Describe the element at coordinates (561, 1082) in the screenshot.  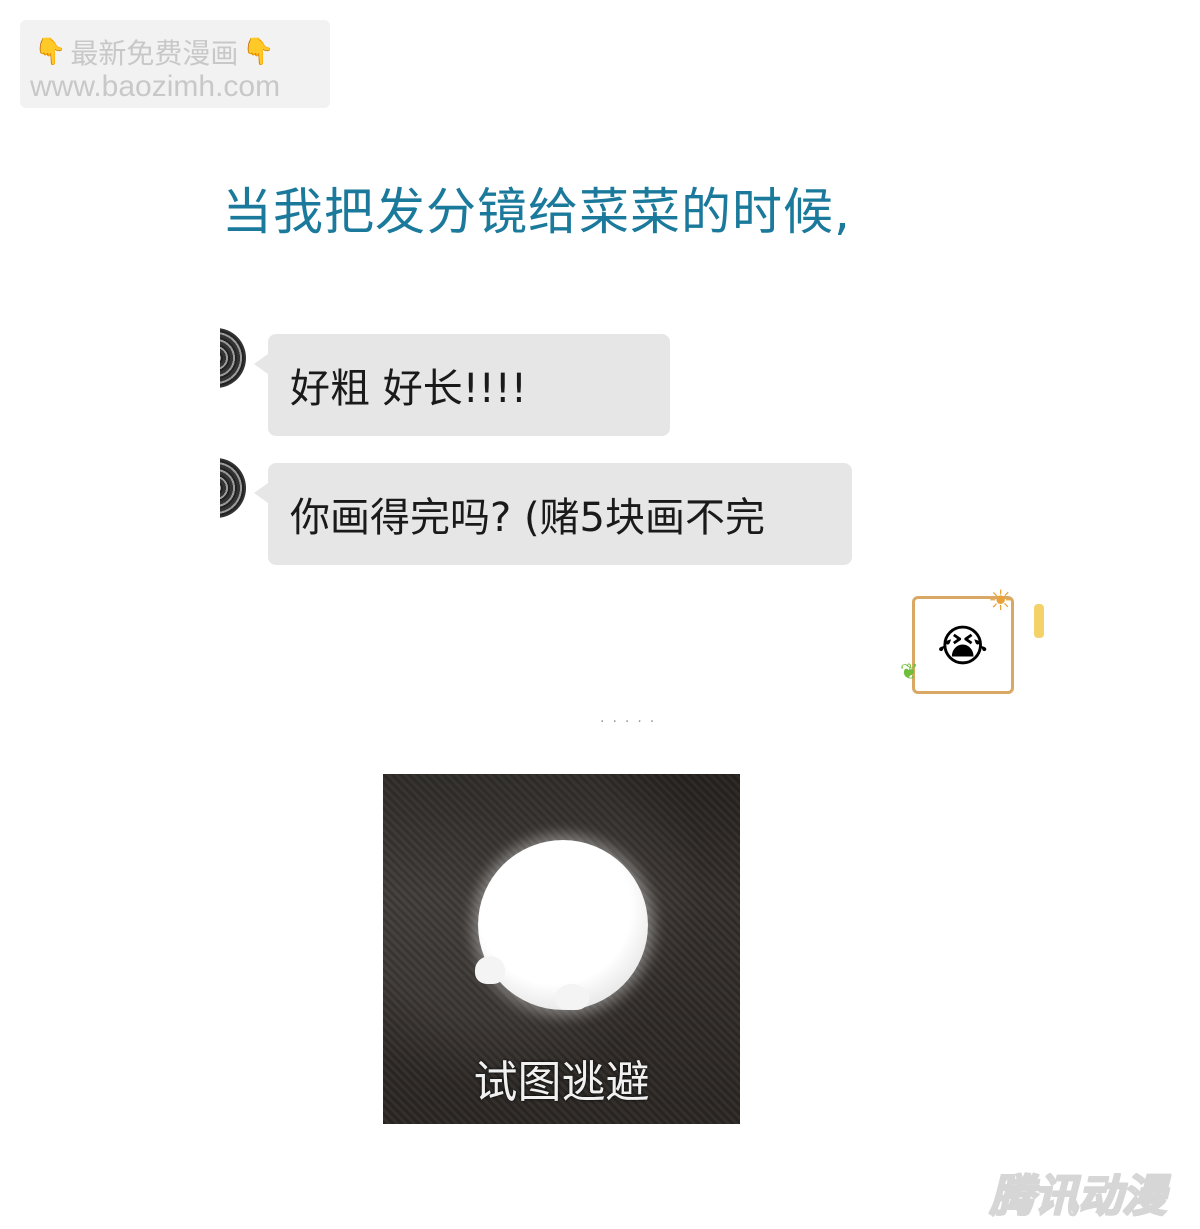
I see `meme-caption: 试图逃避` at that location.